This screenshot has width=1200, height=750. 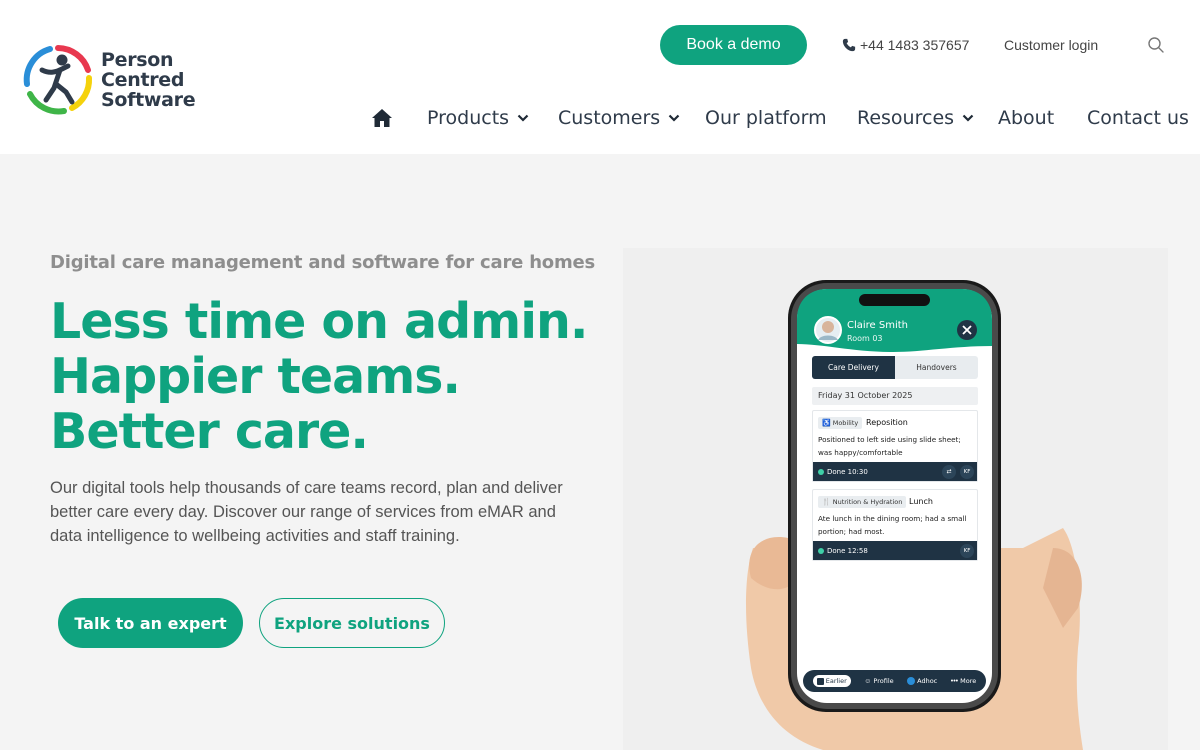 What do you see at coordinates (883, 681) in the screenshot?
I see `nav-label: Profile` at bounding box center [883, 681].